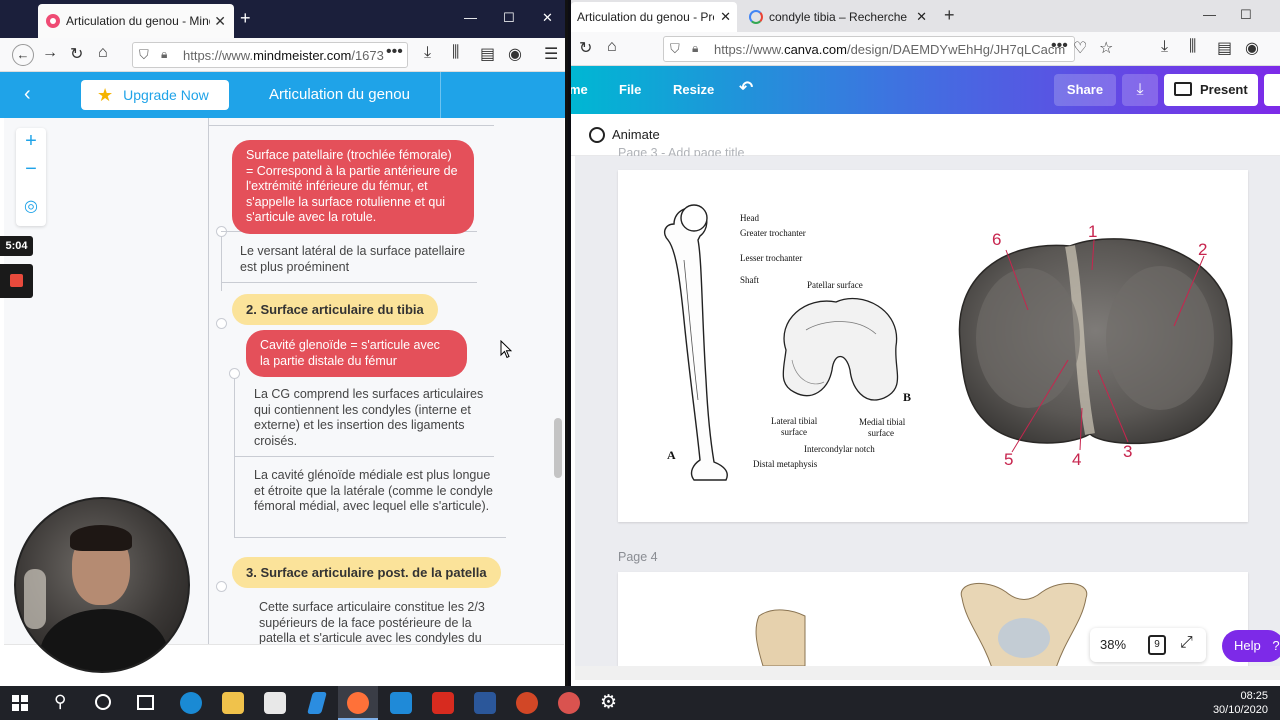  I want to click on zoom-controls: 38% 9 ⤢, so click(1148, 645).